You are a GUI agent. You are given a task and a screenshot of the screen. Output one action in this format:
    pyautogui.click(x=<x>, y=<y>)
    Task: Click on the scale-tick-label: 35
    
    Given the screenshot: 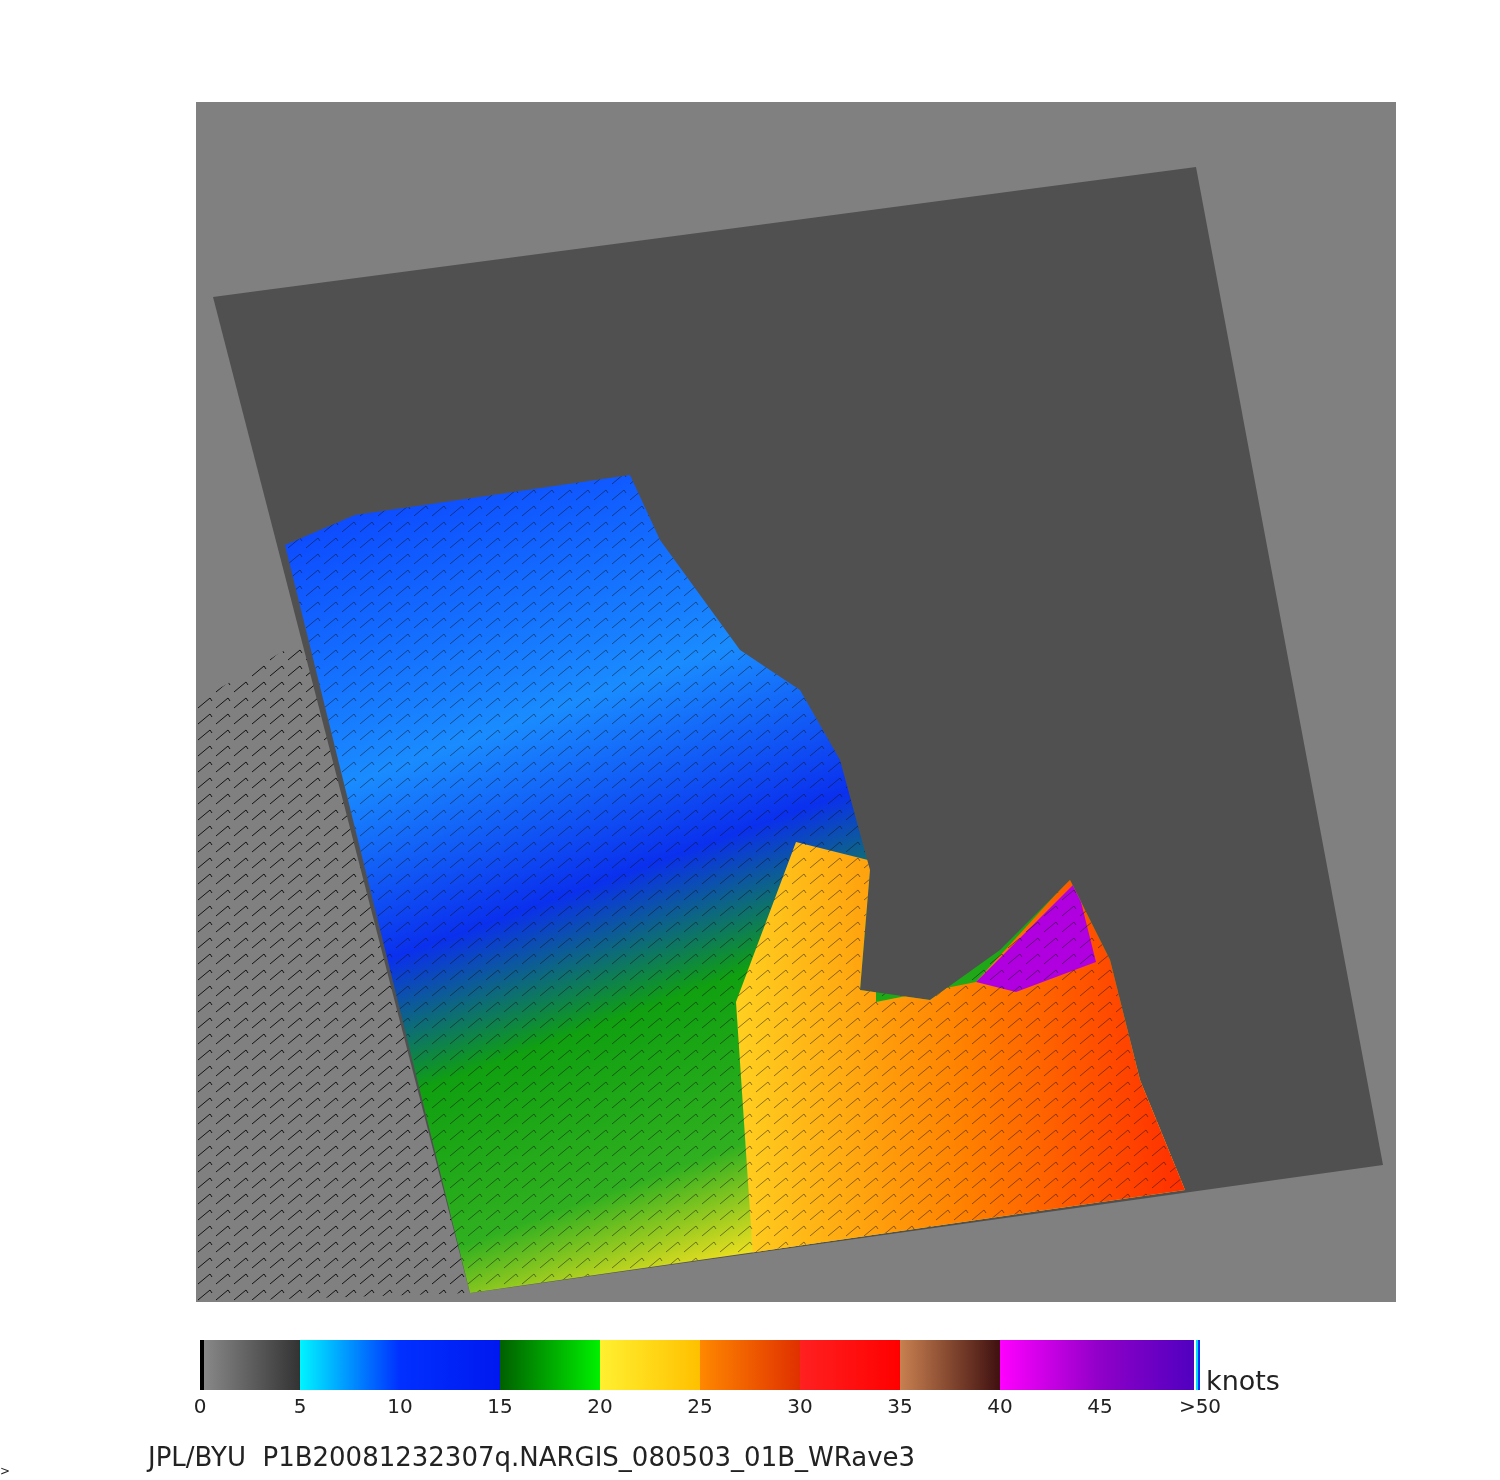 What is the action you would take?
    pyautogui.click(x=900, y=1406)
    